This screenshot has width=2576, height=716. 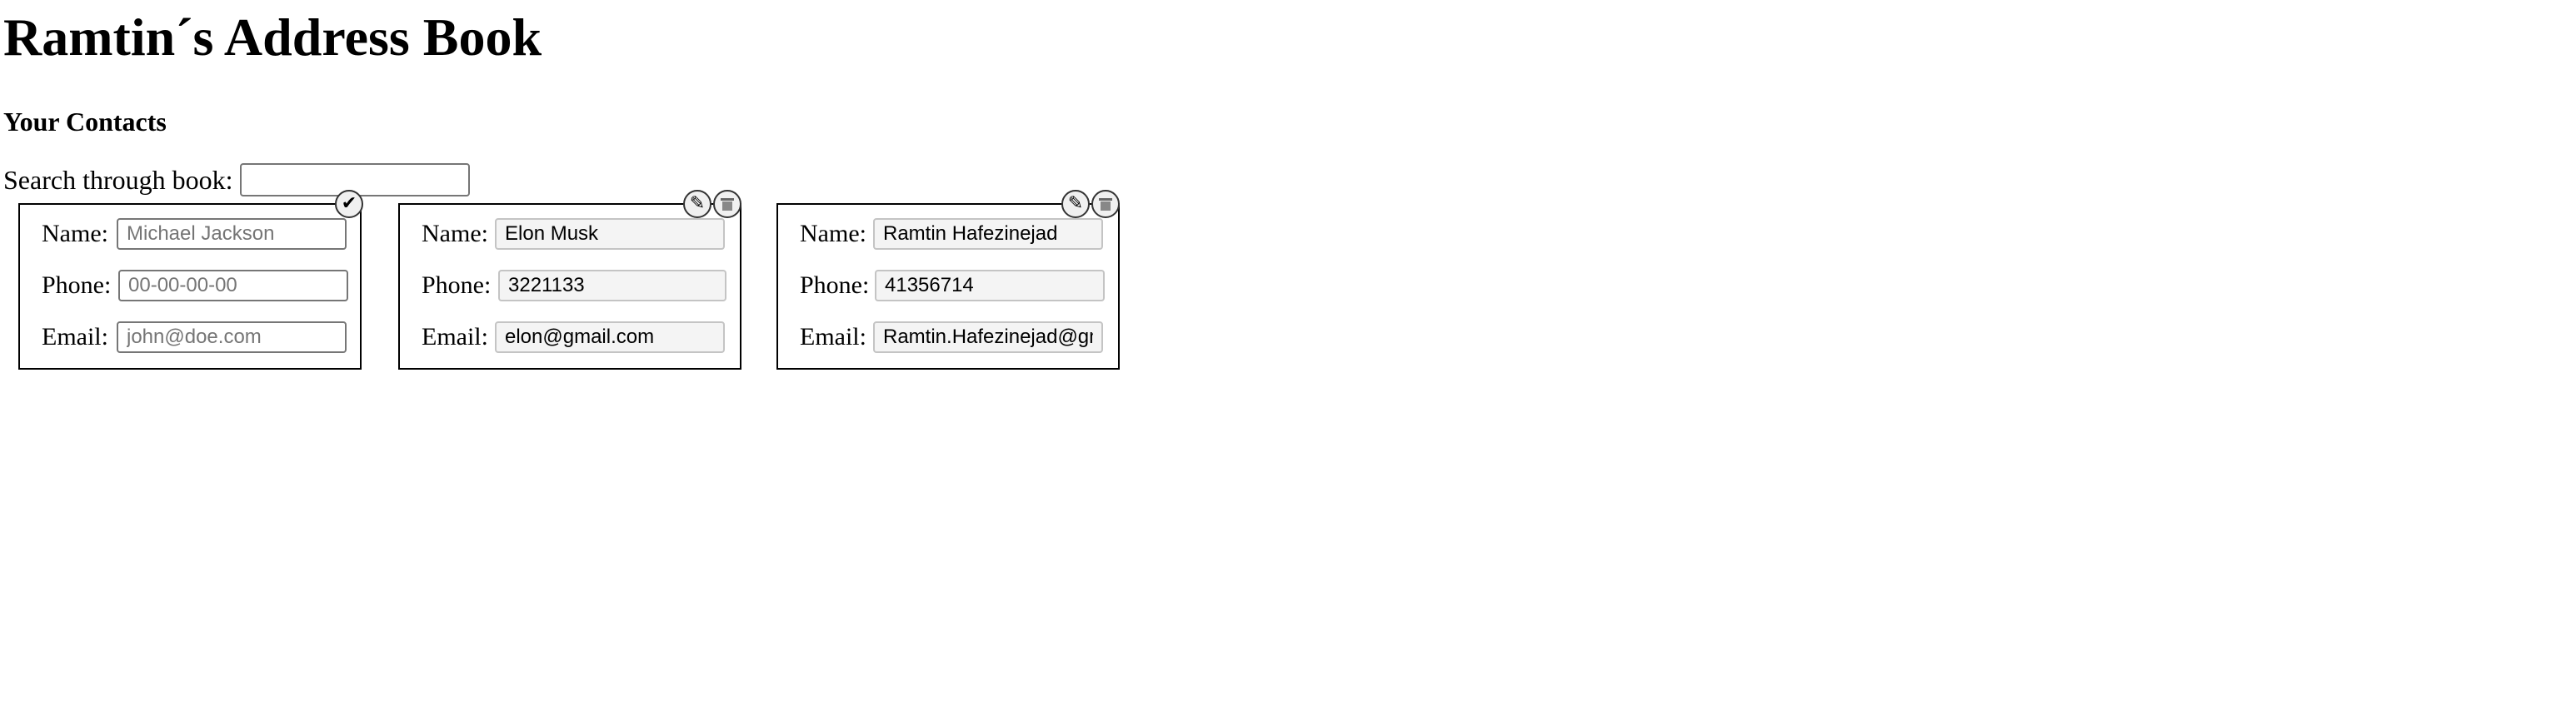 I want to click on checkmark-icon: ✔, so click(x=349, y=203).